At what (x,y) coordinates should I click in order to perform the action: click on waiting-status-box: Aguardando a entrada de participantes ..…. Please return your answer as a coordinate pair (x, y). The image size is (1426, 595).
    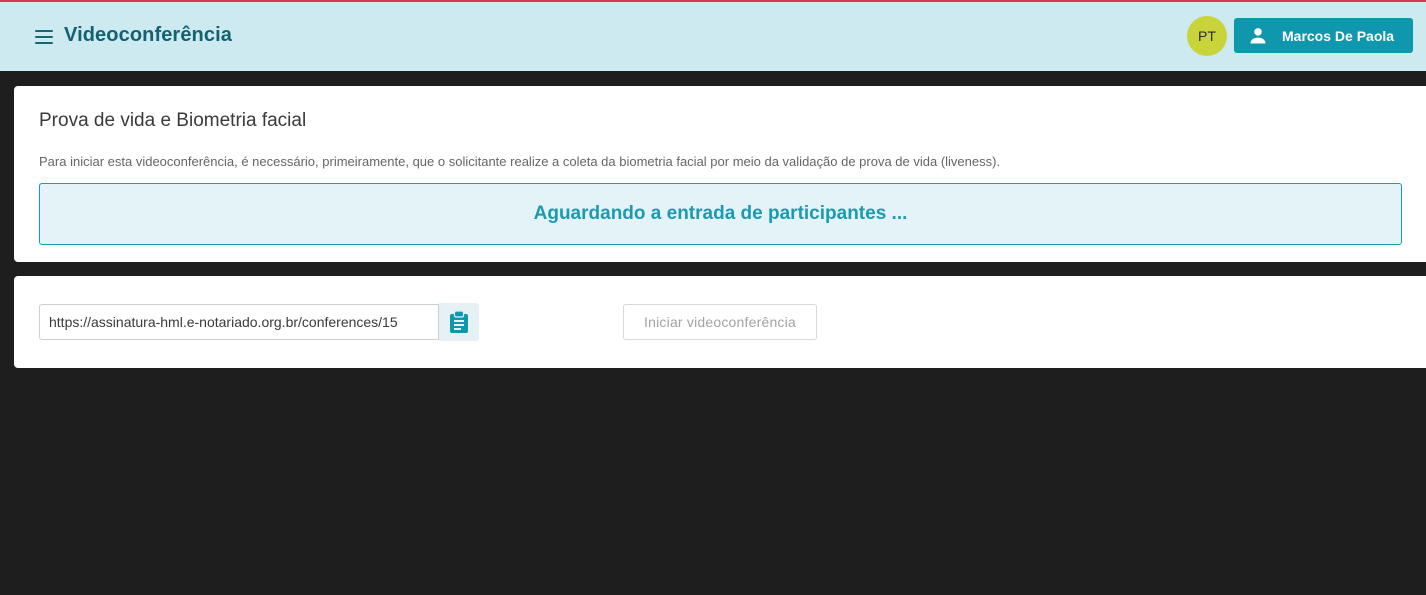
    Looking at the image, I should click on (720, 214).